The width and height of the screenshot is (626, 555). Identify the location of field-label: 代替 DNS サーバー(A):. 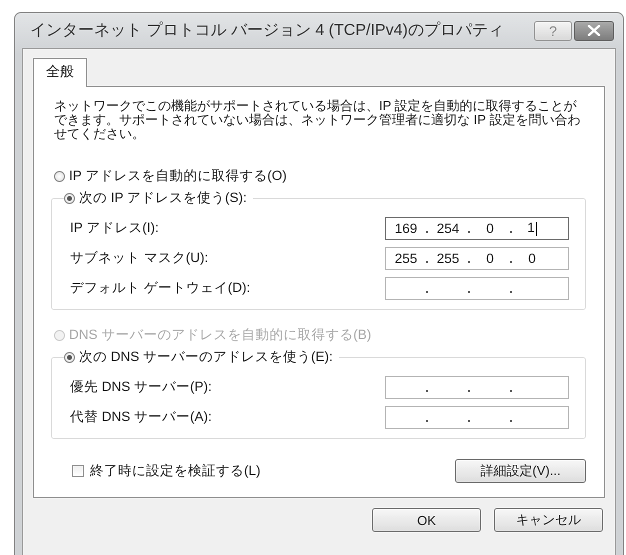
(141, 417).